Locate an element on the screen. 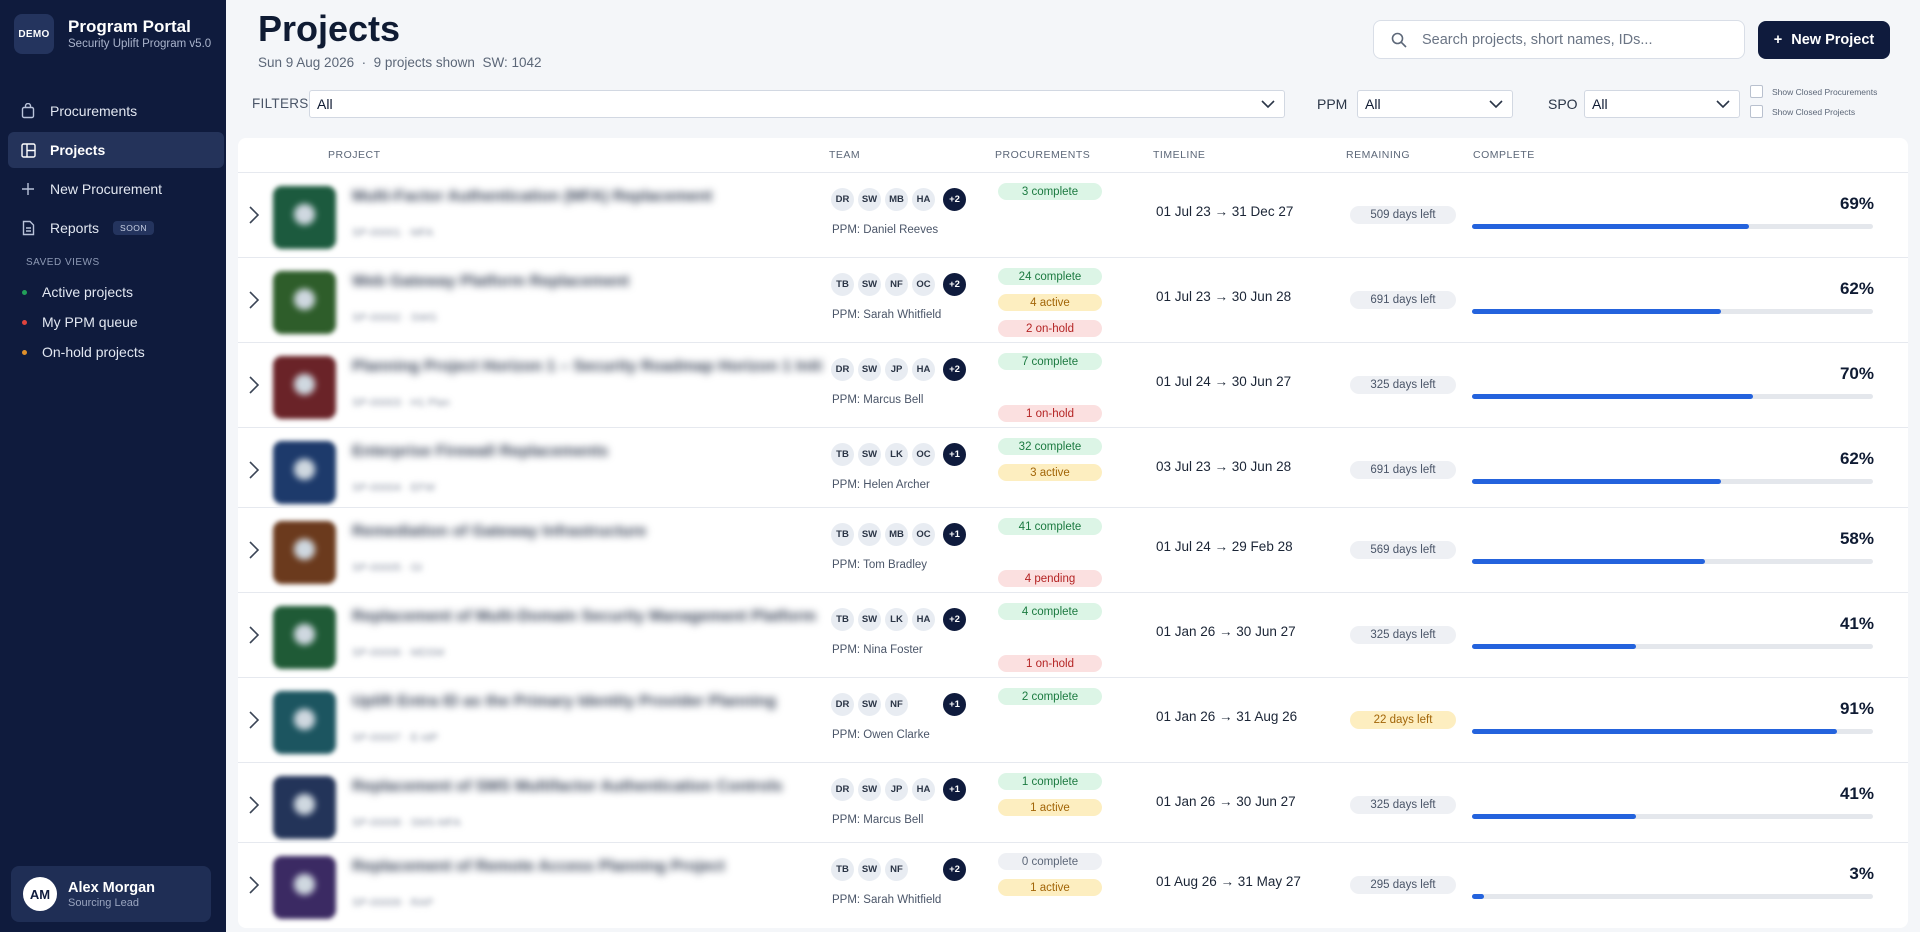 The image size is (1920, 932). procurement-status-badge: 4 active is located at coordinates (1050, 302).